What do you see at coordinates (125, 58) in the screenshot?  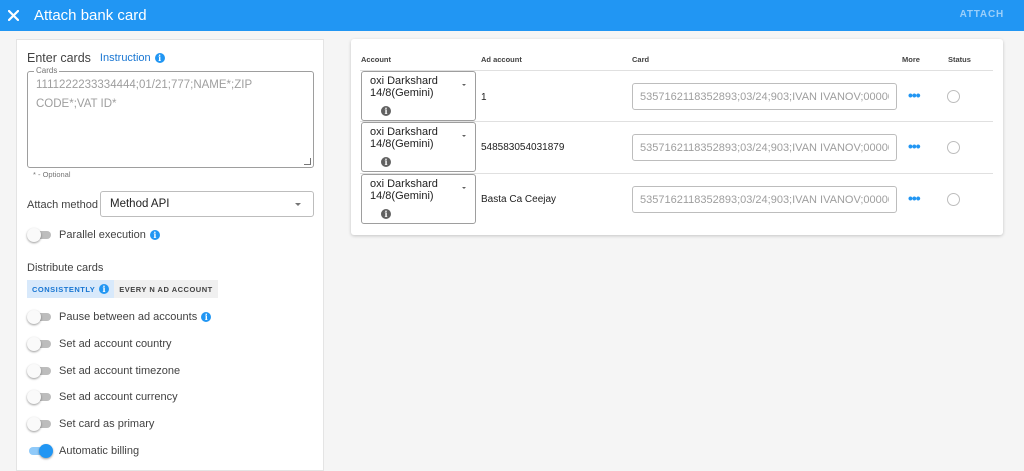 I see `instruction-link: Instruction` at bounding box center [125, 58].